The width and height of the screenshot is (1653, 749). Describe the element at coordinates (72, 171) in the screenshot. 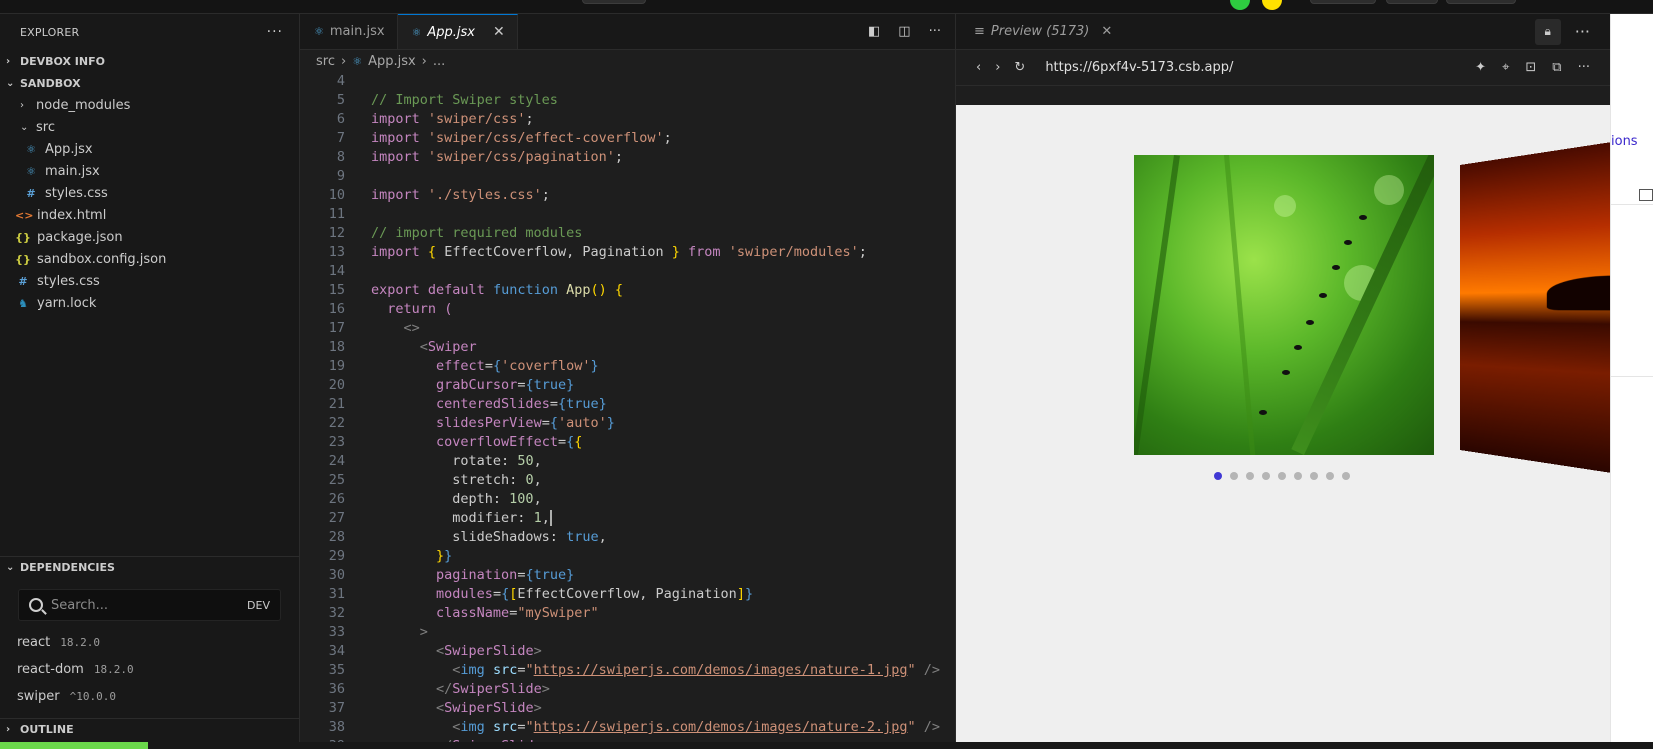

I see `tree-item-label: main.jsx` at that location.